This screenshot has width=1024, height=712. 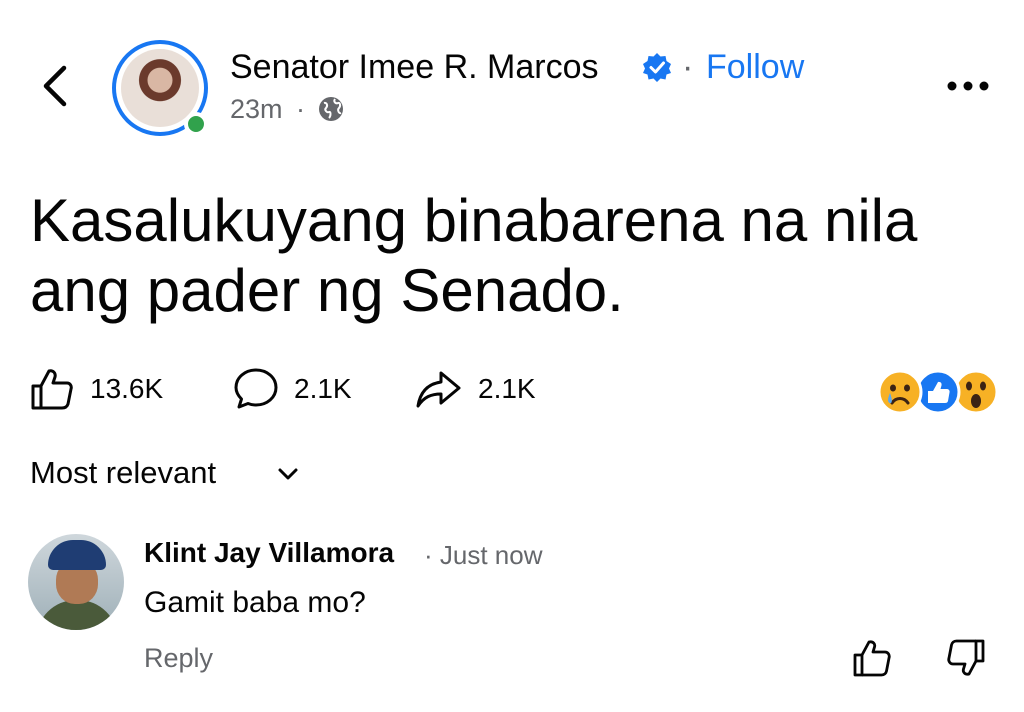 What do you see at coordinates (507, 389) in the screenshot?
I see `share-count: 2.1K` at bounding box center [507, 389].